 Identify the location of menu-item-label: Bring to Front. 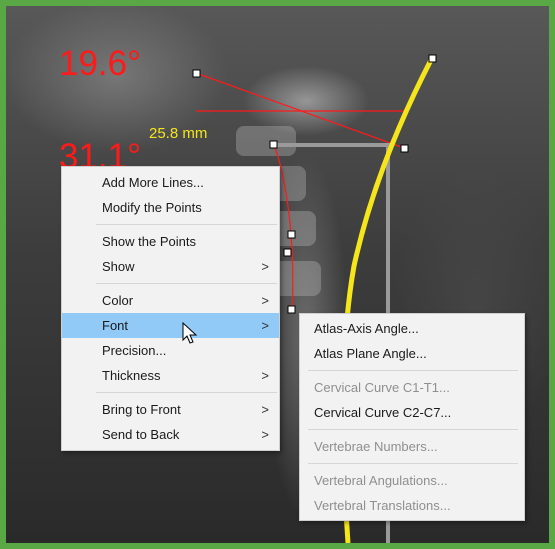
(141, 409).